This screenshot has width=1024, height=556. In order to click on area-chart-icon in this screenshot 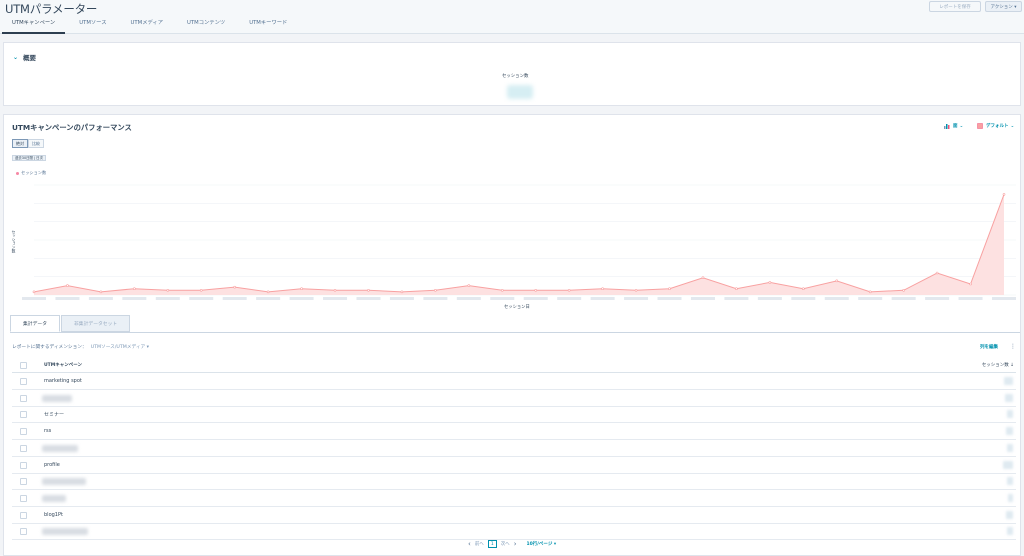, I will do `click(947, 126)`.